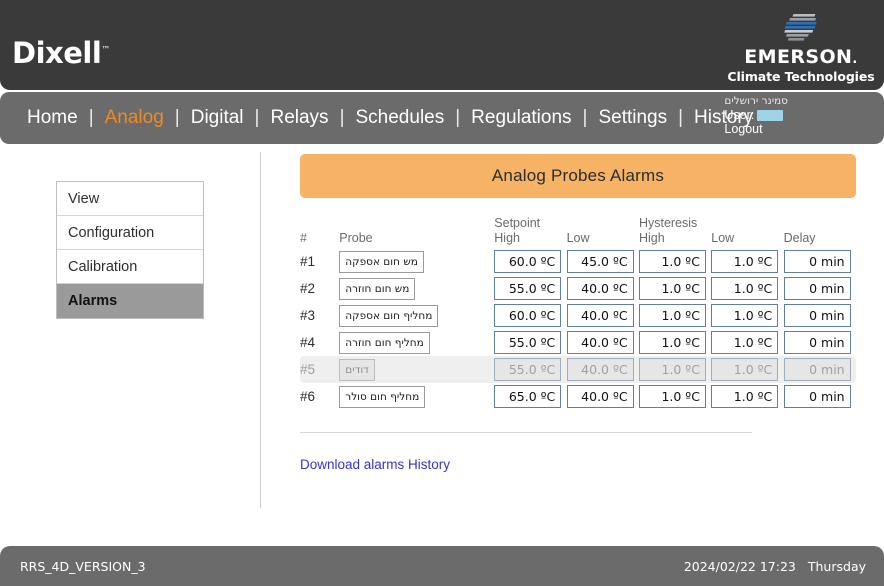 The height and width of the screenshot is (586, 884). Describe the element at coordinates (299, 118) in the screenshot. I see `nav-item-relays: Relays` at that location.